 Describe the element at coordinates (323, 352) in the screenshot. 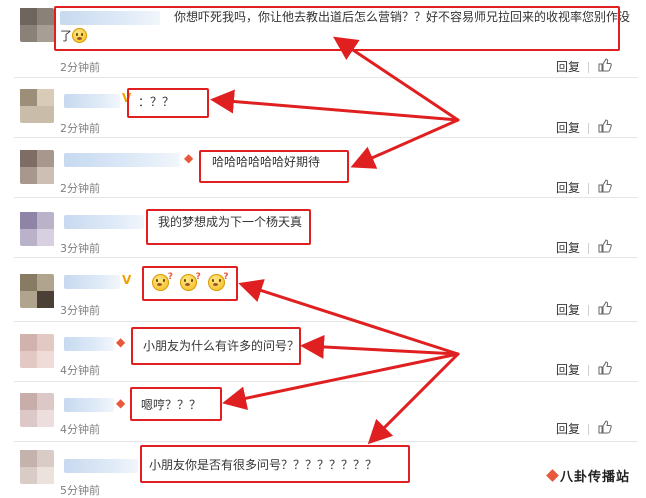

I see `comment-item: ◆ 小朋友为什么有许多的问号？ 4分钟前 回复` at that location.